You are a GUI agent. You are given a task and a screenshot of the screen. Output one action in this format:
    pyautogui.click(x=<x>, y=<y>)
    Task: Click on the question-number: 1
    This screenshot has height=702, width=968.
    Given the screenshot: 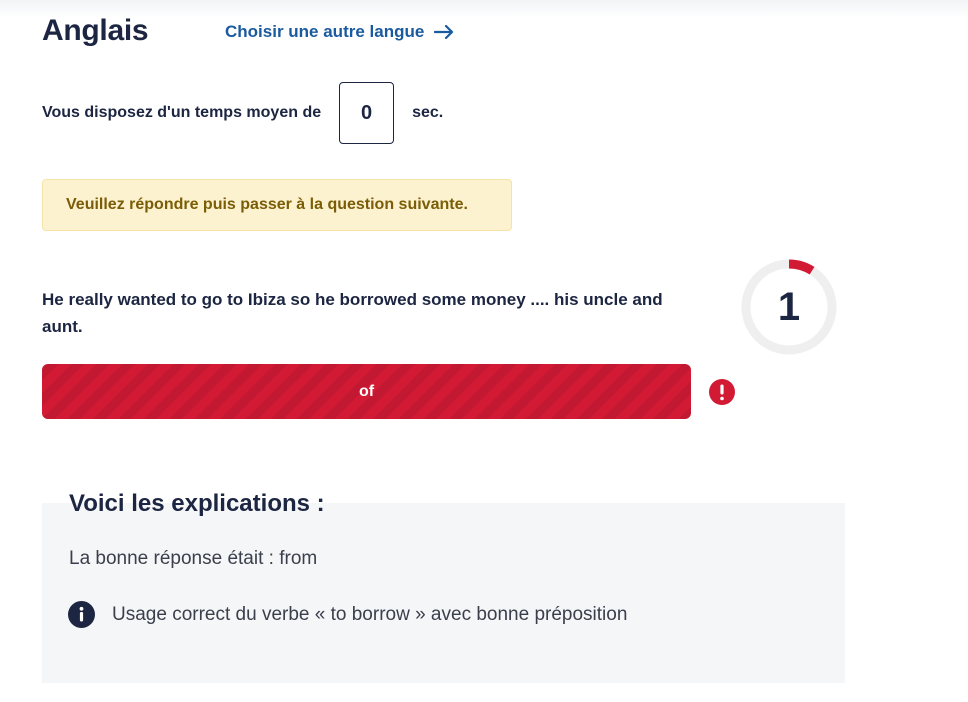 What is the action you would take?
    pyautogui.click(x=789, y=306)
    